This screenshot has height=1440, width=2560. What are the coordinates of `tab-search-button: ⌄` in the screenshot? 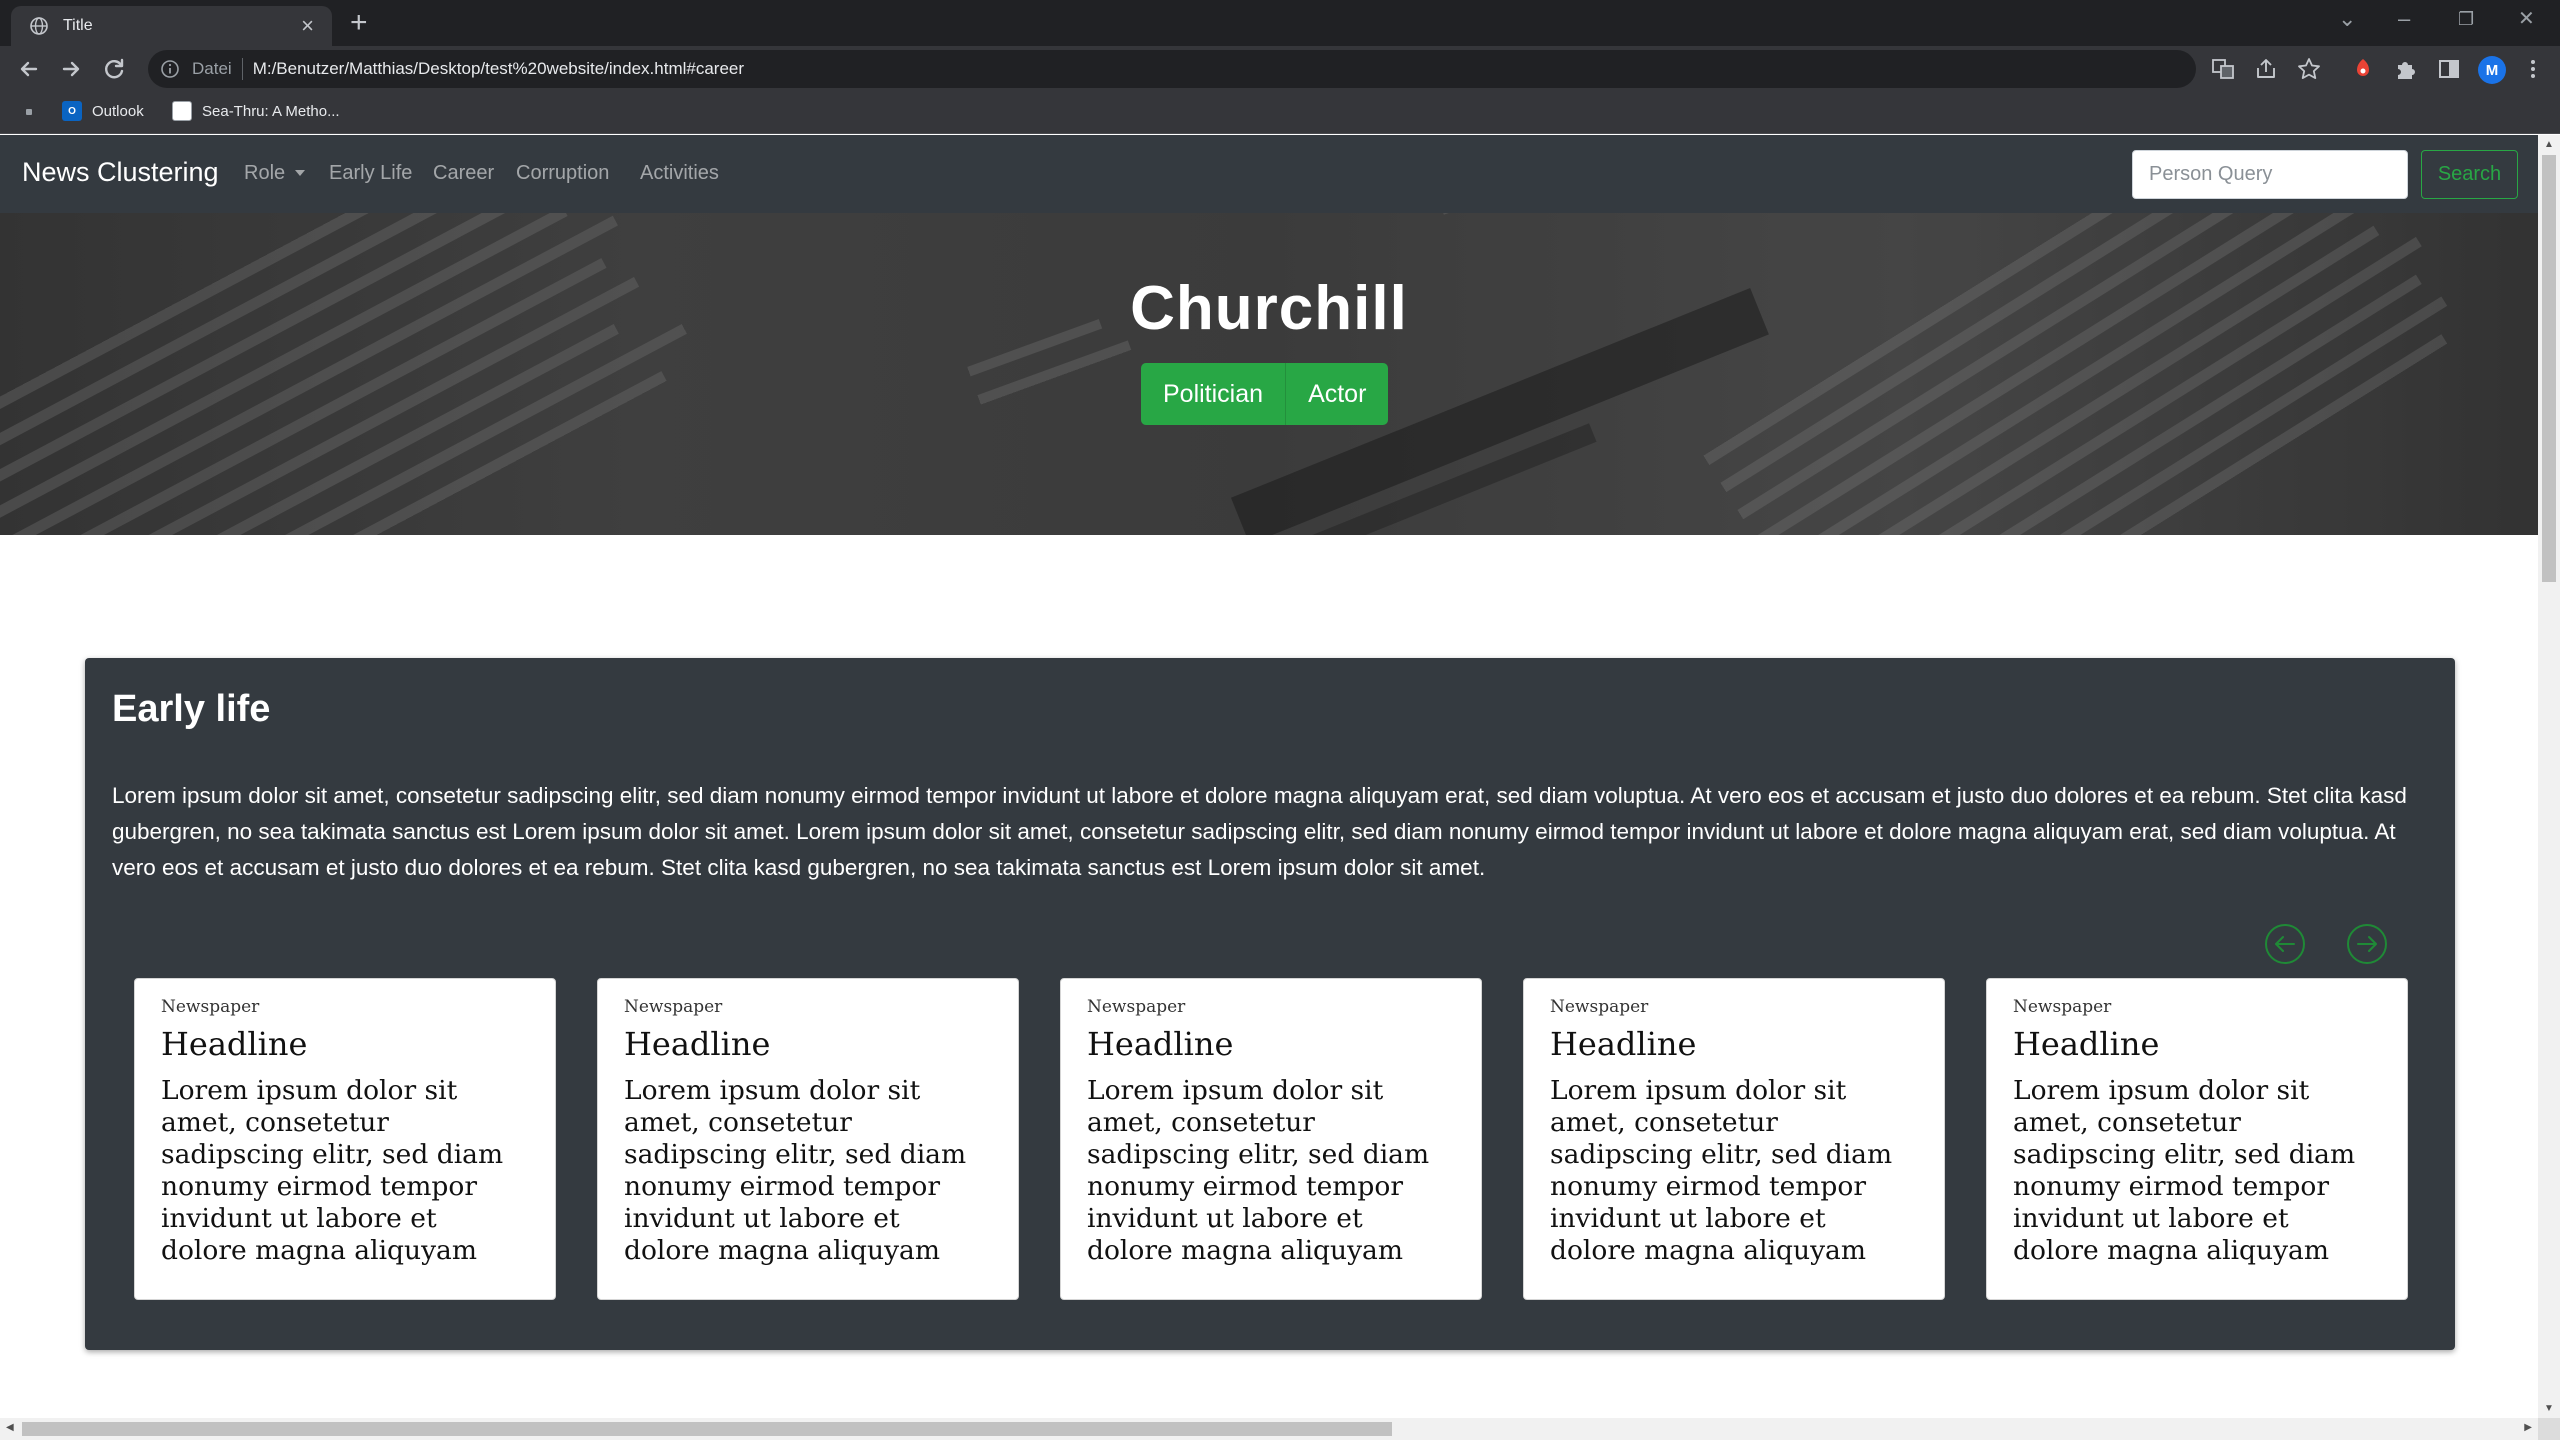 It's located at (2347, 19).